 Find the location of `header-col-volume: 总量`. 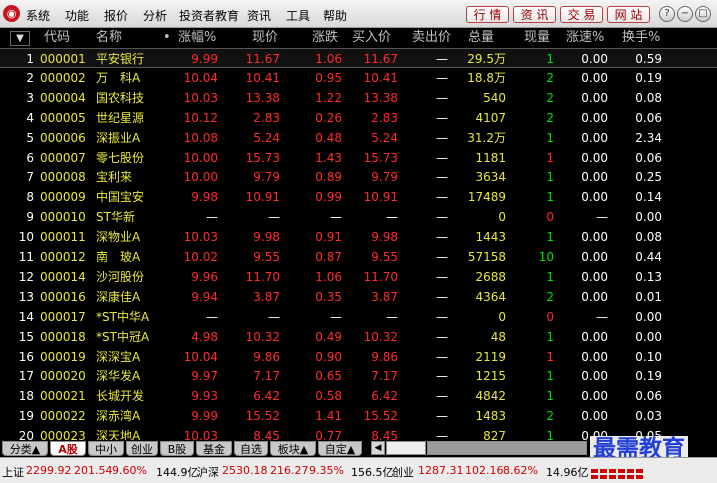

header-col-volume: 总量 is located at coordinates (481, 38).